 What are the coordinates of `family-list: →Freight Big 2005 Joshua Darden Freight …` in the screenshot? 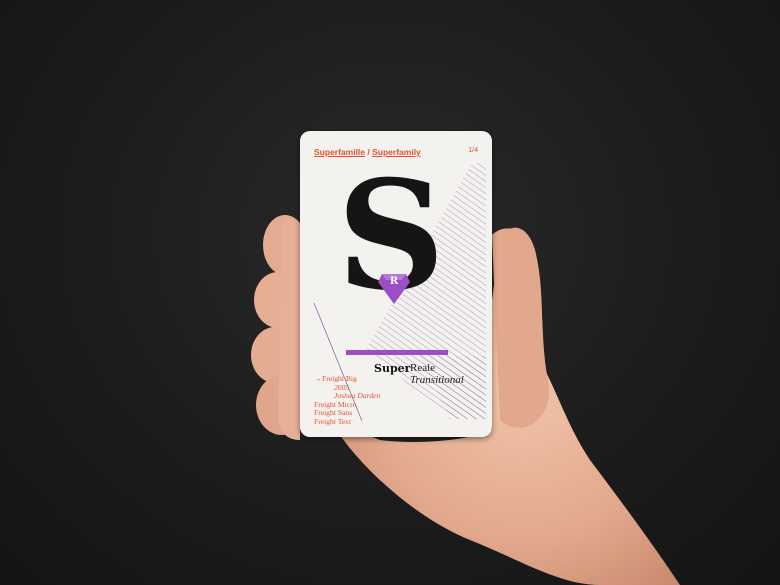 It's located at (347, 400).